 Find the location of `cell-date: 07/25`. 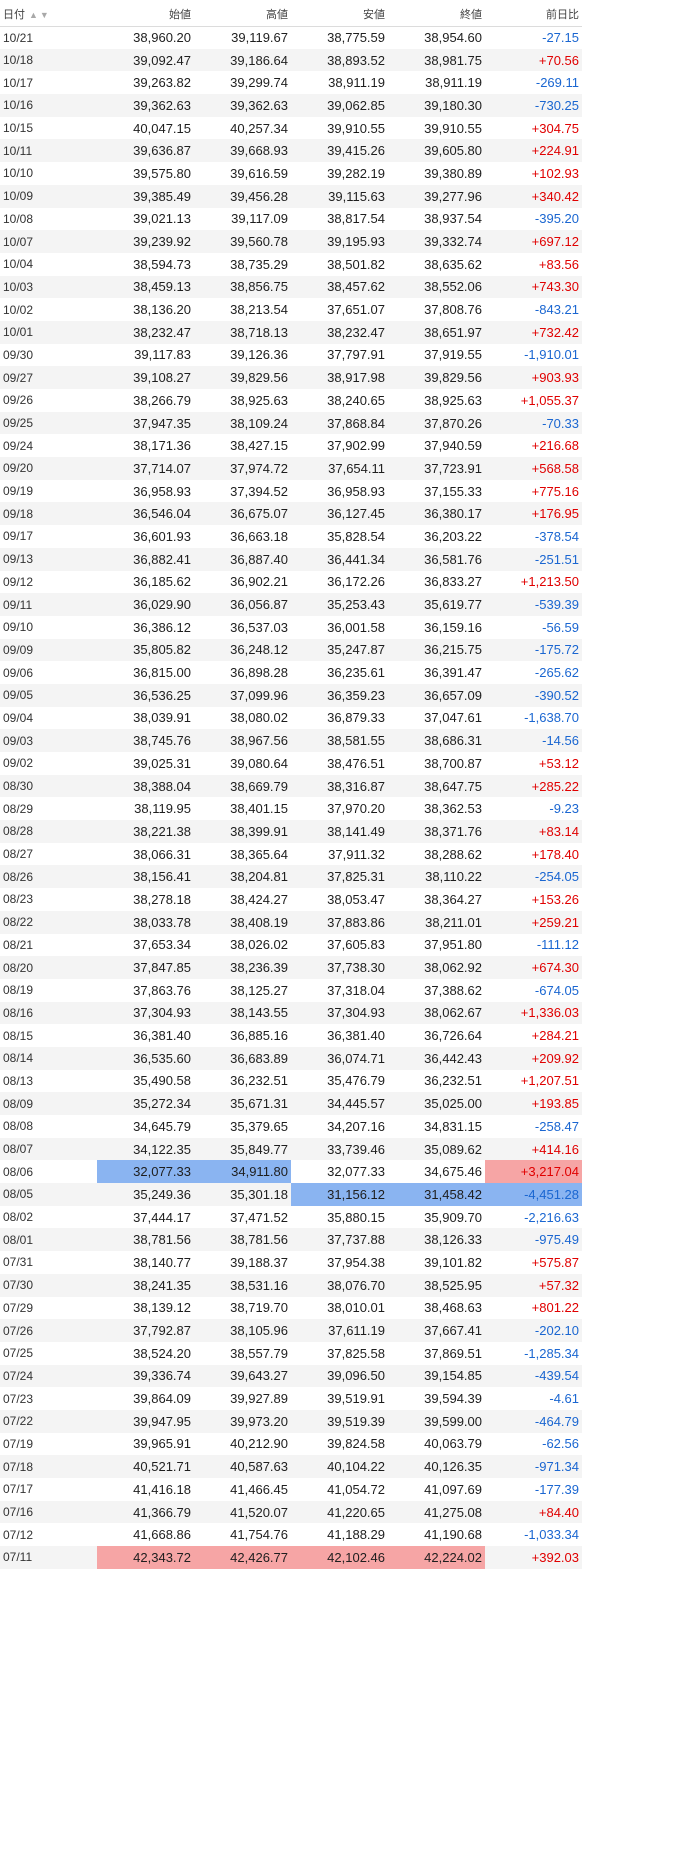

cell-date: 07/25 is located at coordinates (48, 1353).